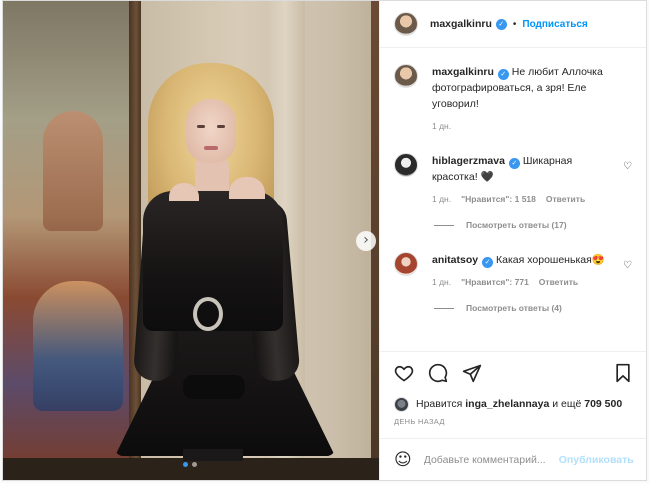 The image size is (649, 483). Describe the element at coordinates (194, 464) in the screenshot. I see `carousel-dot` at that location.